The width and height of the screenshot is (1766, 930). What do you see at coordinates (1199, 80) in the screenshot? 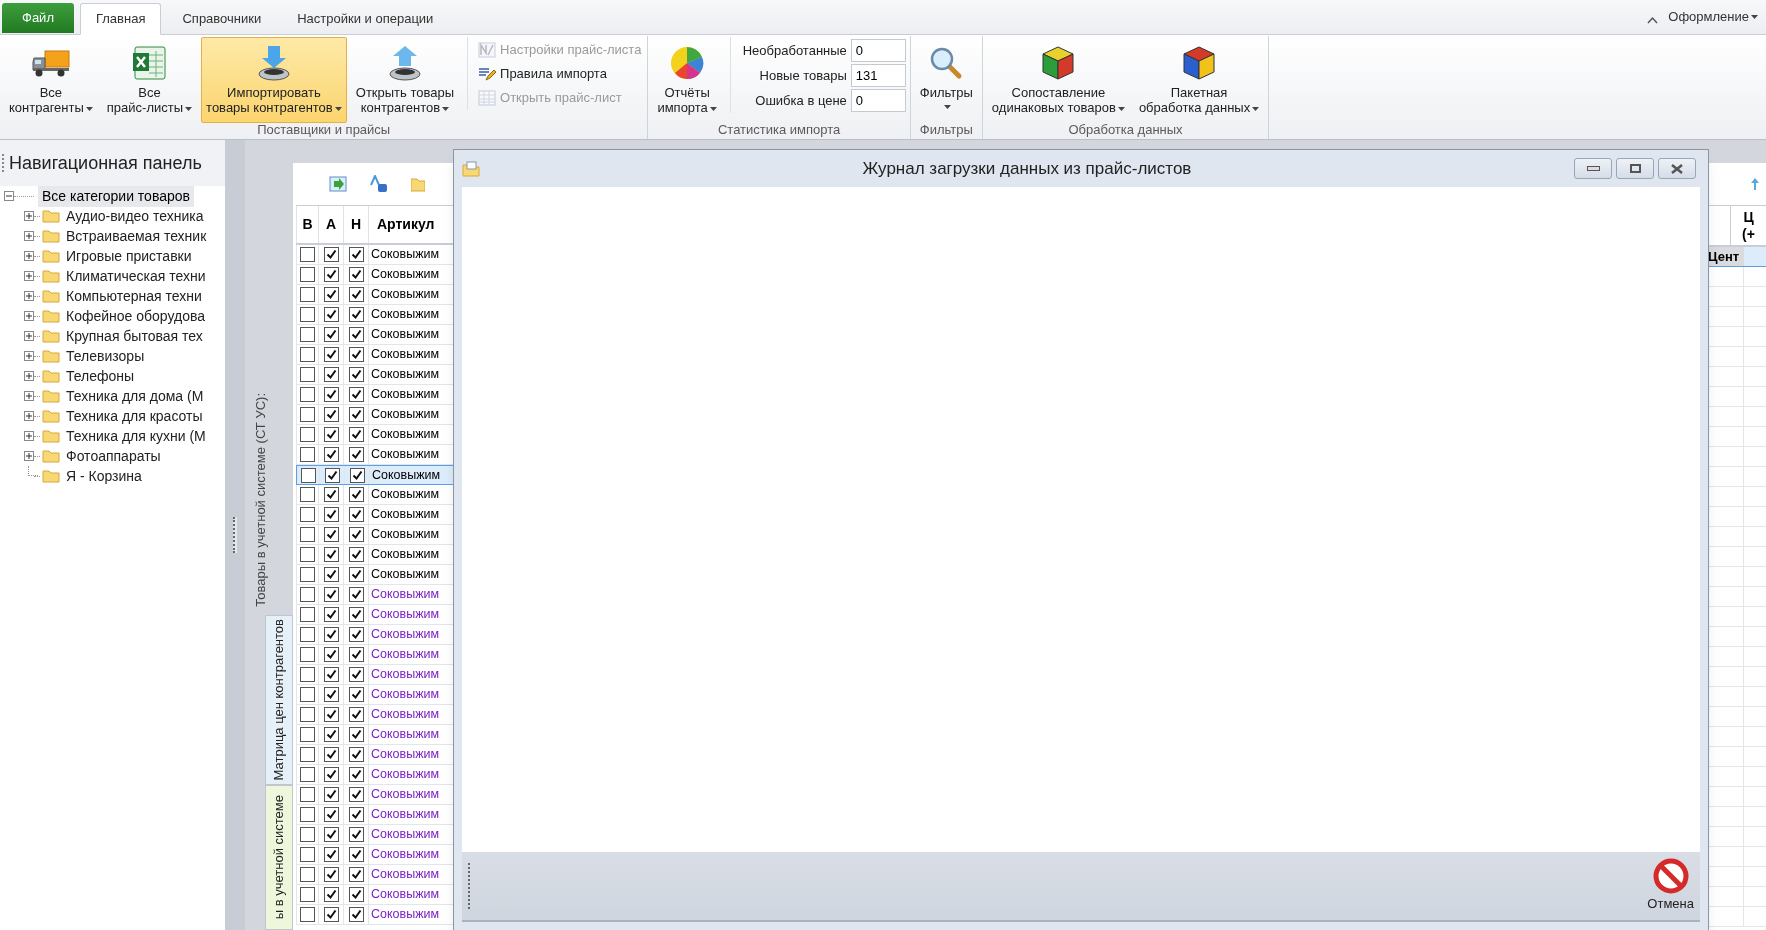
I see `ribbon-button: Пакетная обработка данных` at bounding box center [1199, 80].